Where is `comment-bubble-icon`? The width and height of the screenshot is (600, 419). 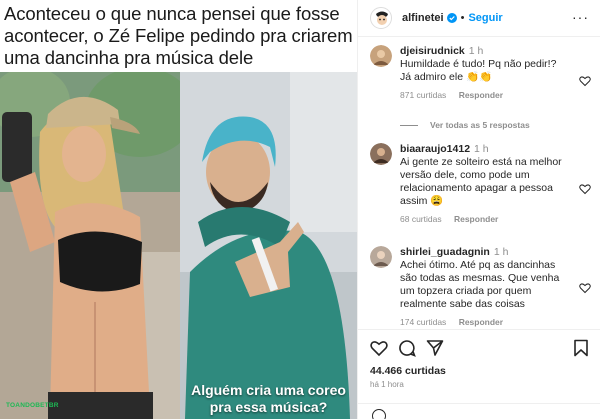
comment-bubble-icon is located at coordinates (407, 348).